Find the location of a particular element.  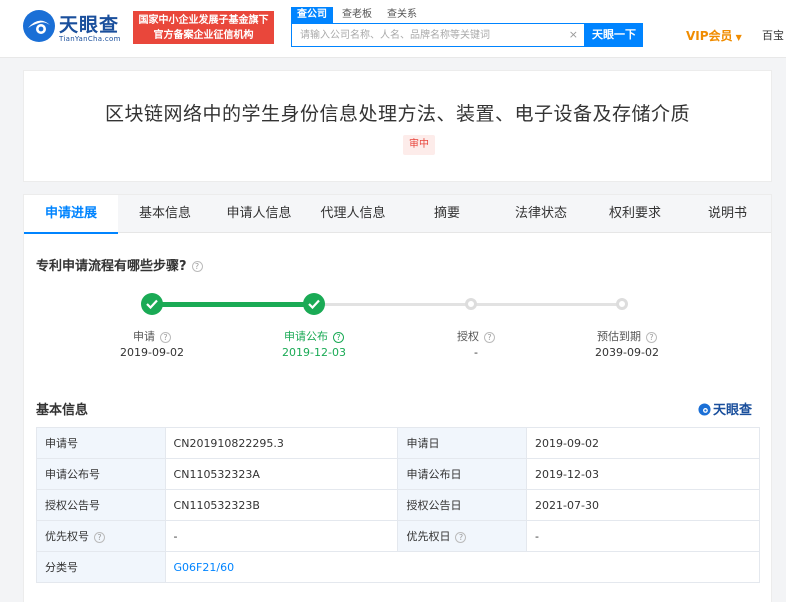

tab-application-progress: 申请进展 is located at coordinates (71, 214).